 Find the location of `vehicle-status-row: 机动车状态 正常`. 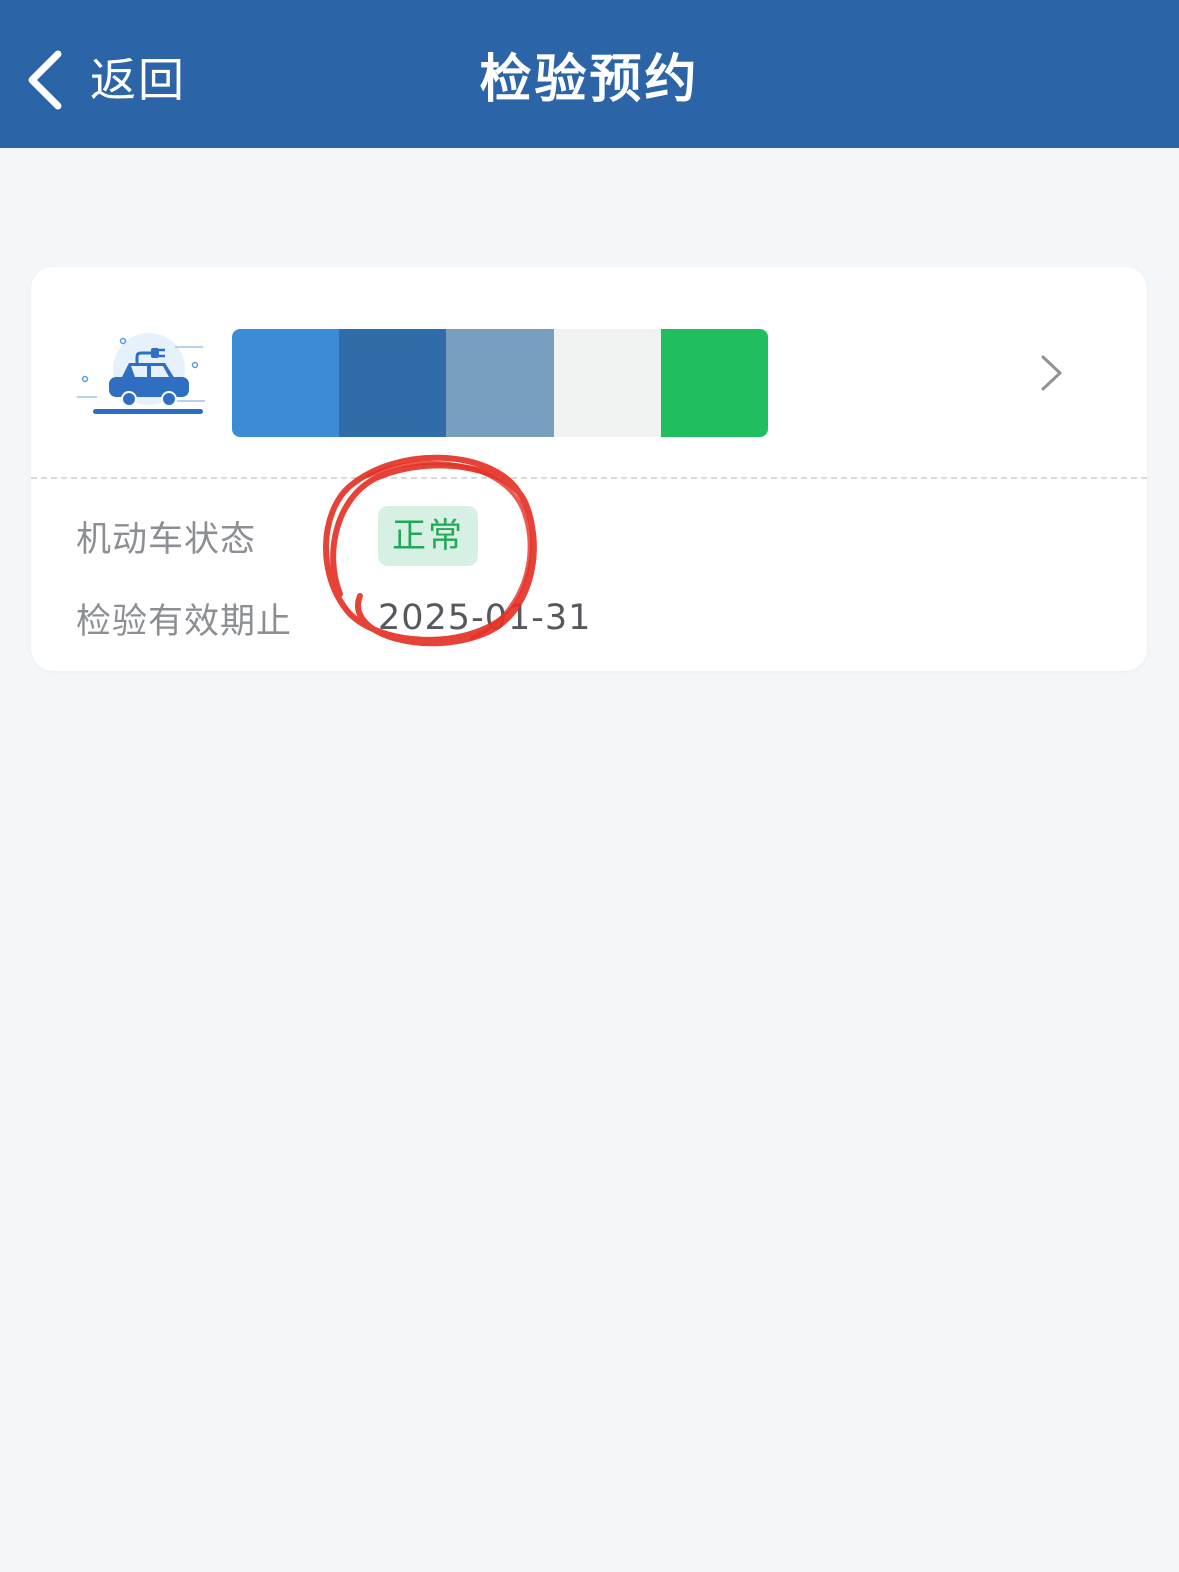

vehicle-status-row: 机动车状态 正常 is located at coordinates (277, 536).